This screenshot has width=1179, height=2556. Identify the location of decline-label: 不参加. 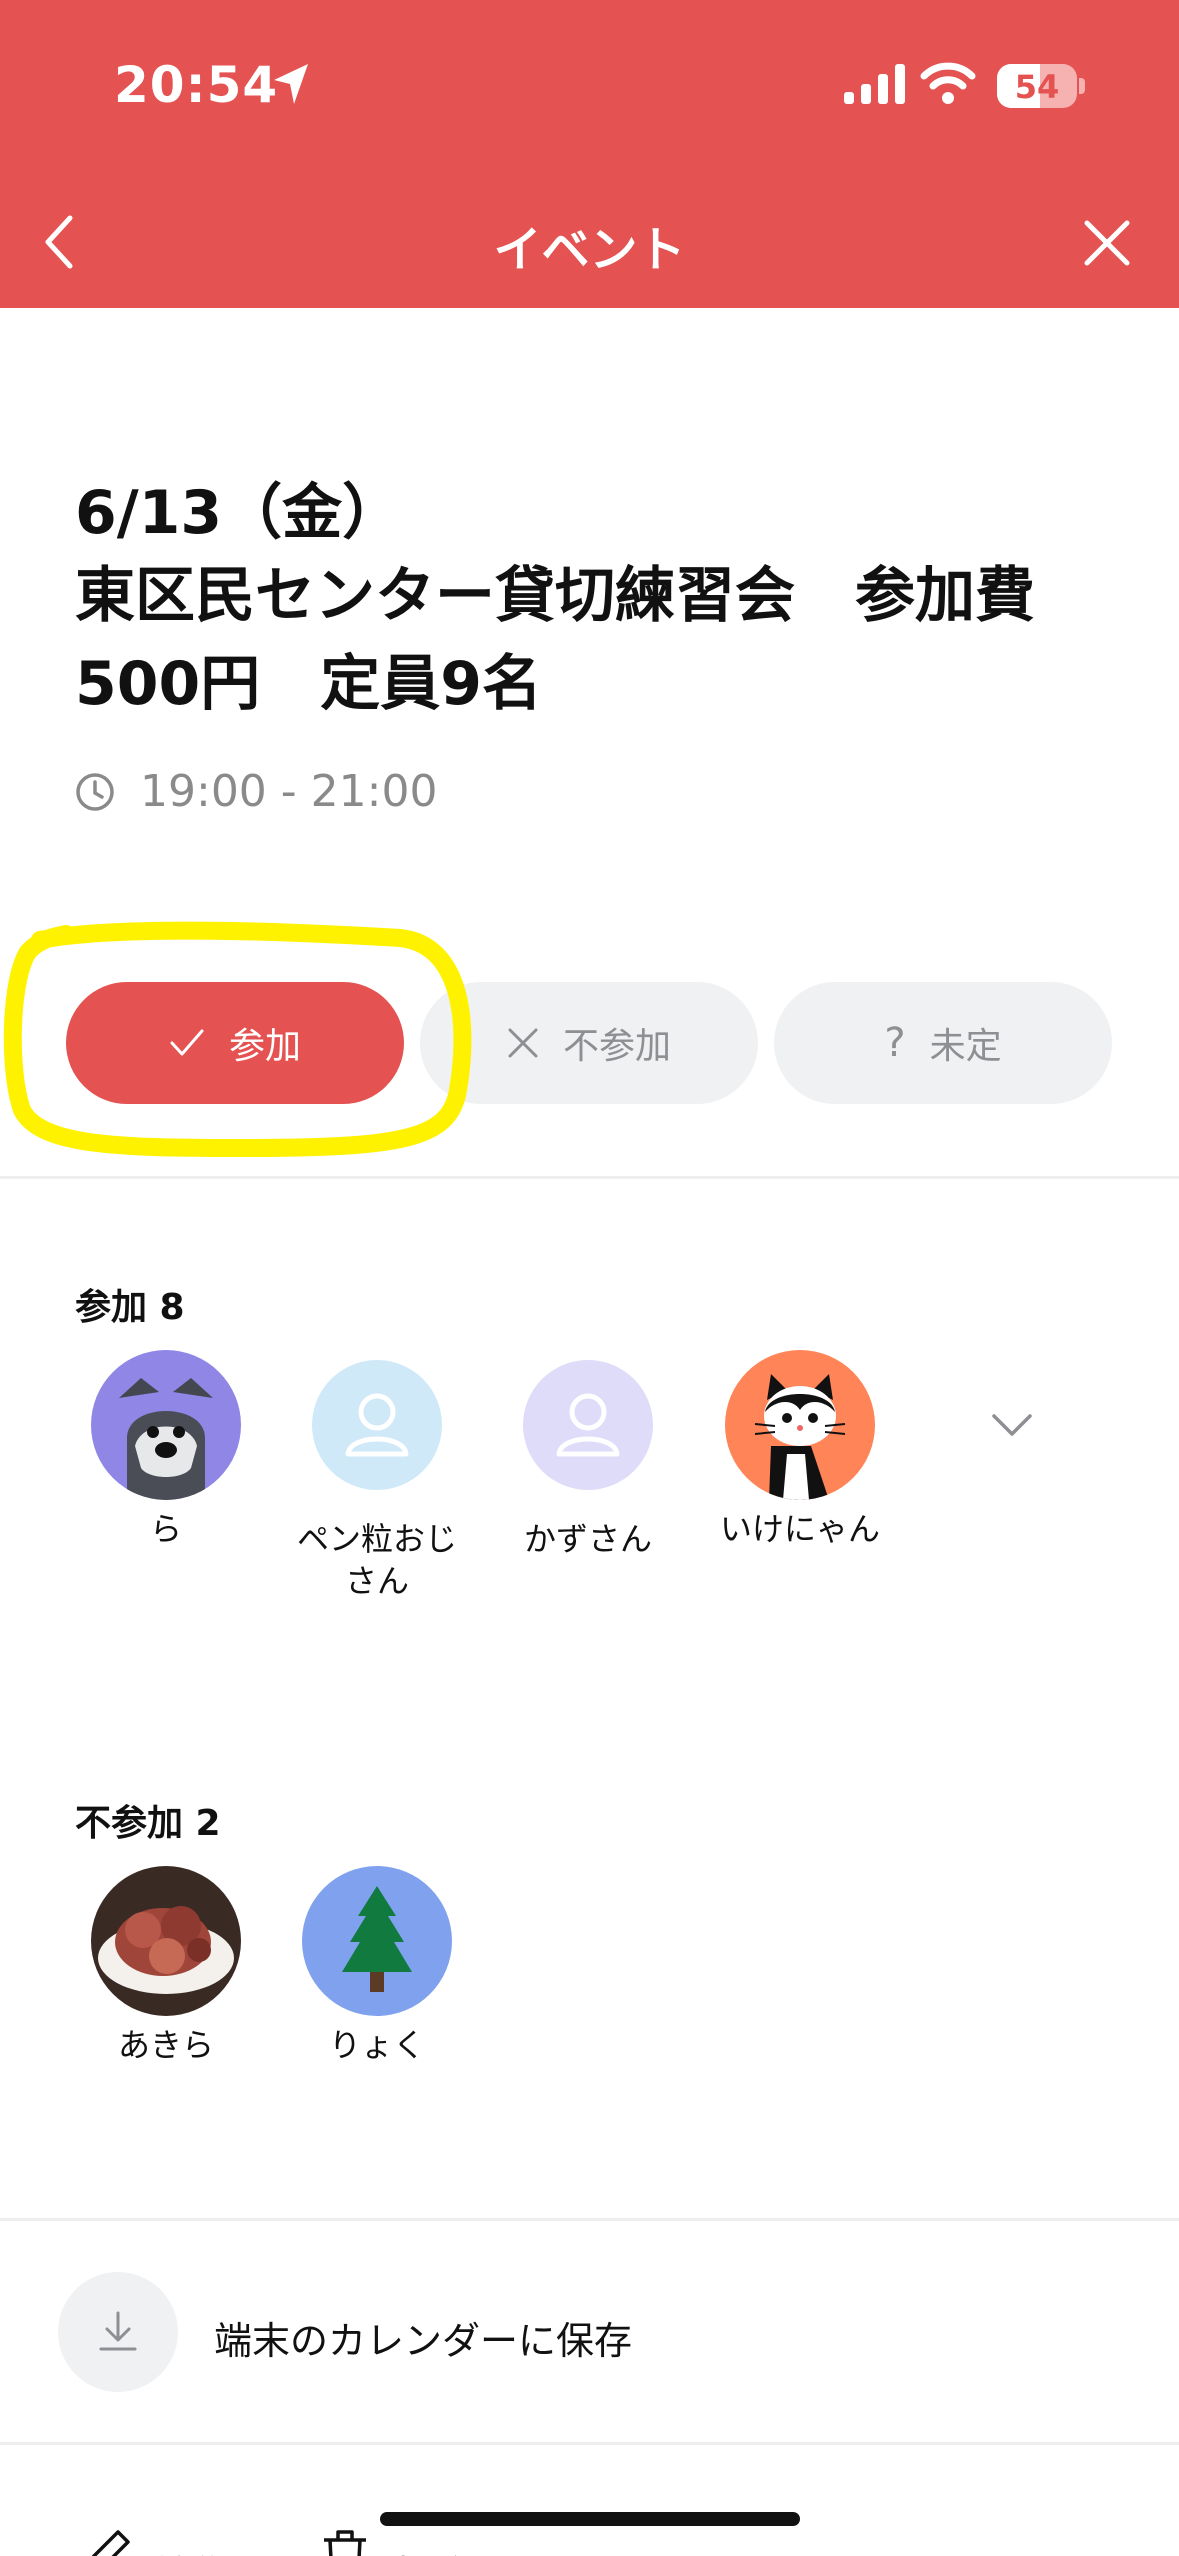
(616, 1046).